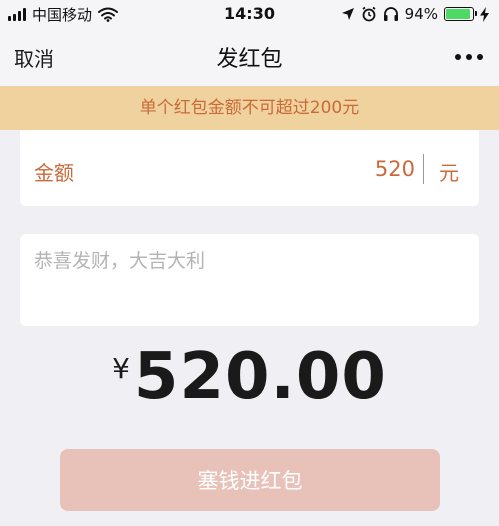  What do you see at coordinates (249, 108) in the screenshot?
I see `limit-warning-banner: 单个红包金额不可超过200元` at bounding box center [249, 108].